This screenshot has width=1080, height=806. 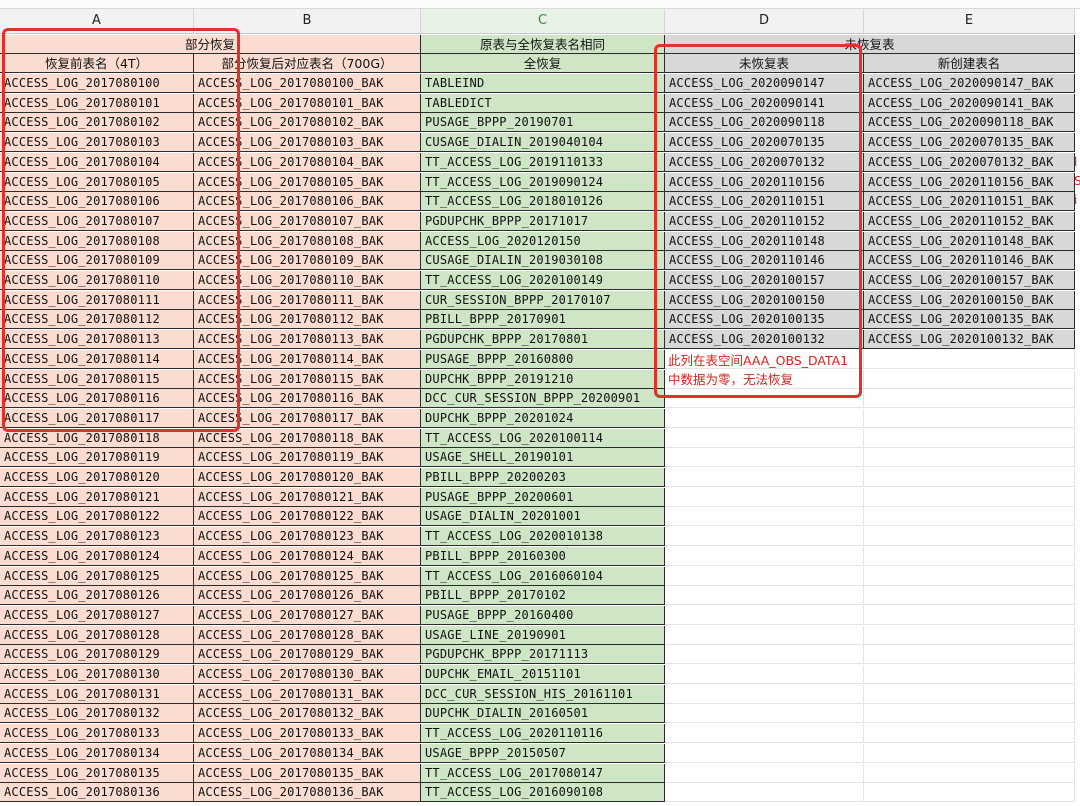 I want to click on cell-c: PBILL_BPPP_20170901, so click(x=543, y=319).